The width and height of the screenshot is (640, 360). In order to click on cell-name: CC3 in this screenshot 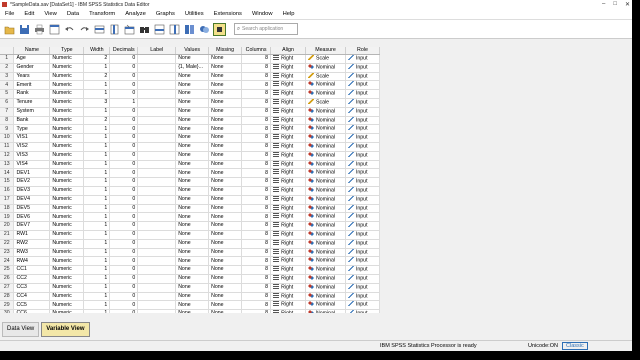, I will do `click(32, 288)`.